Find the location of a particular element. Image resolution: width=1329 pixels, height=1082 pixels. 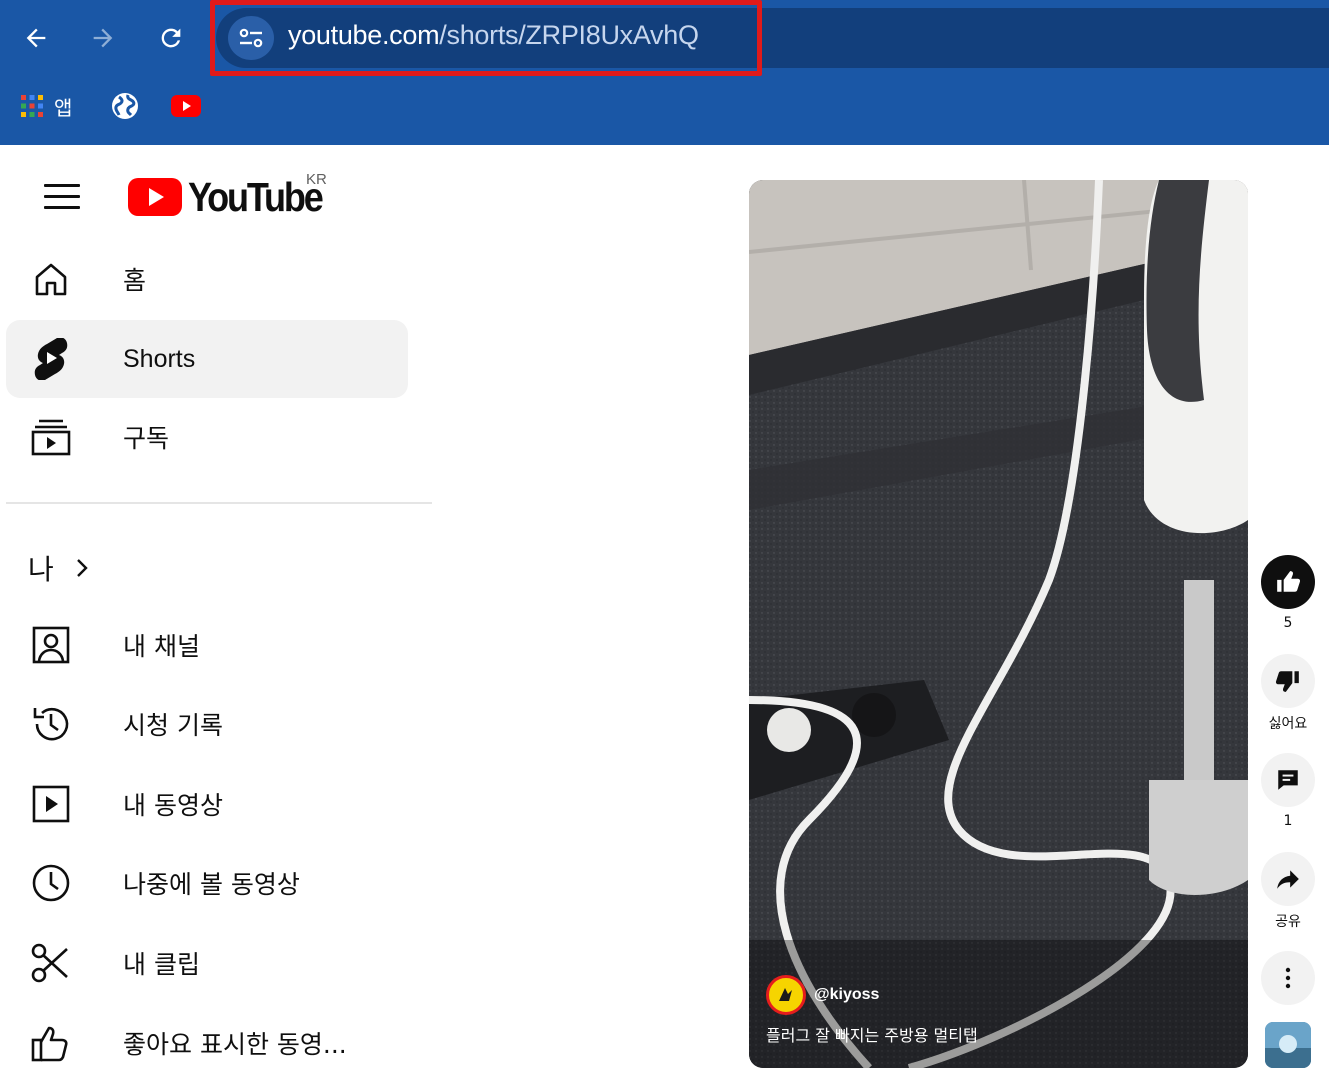

more-vertical-icon is located at coordinates (1288, 978).